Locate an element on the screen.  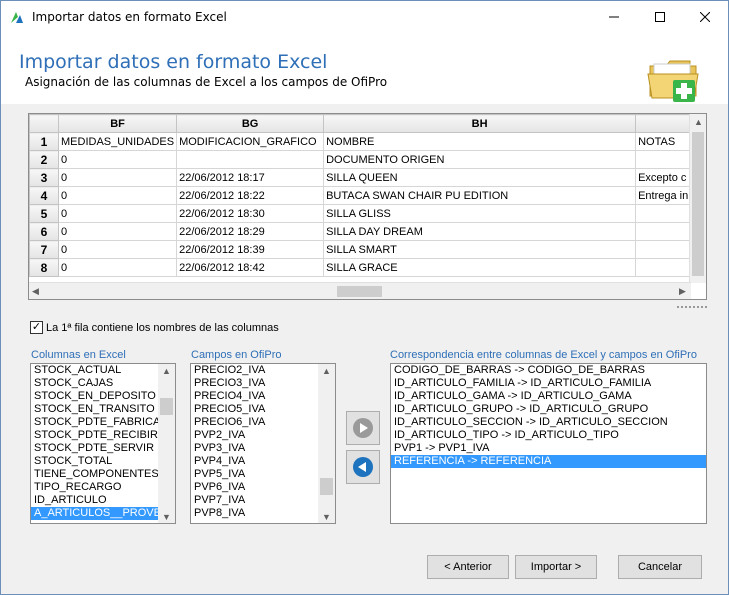
grid-col-header: BG is located at coordinates (250, 123).